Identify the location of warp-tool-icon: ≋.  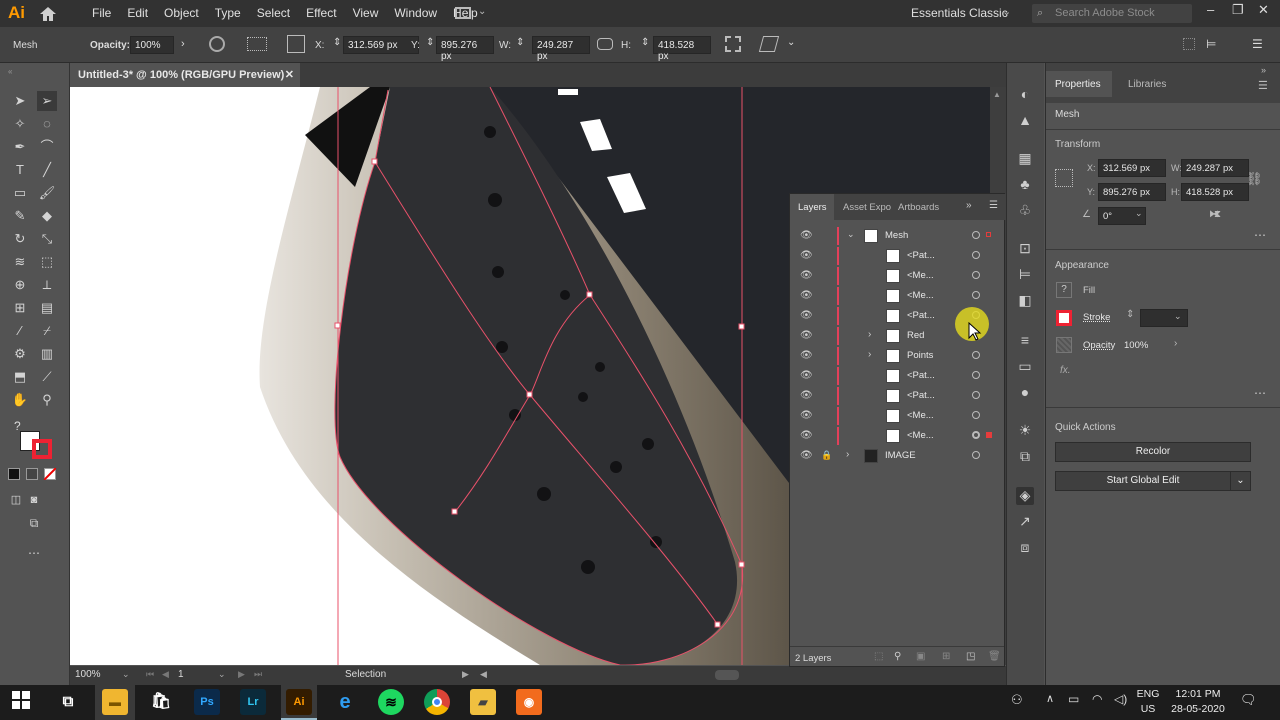
(20, 262).